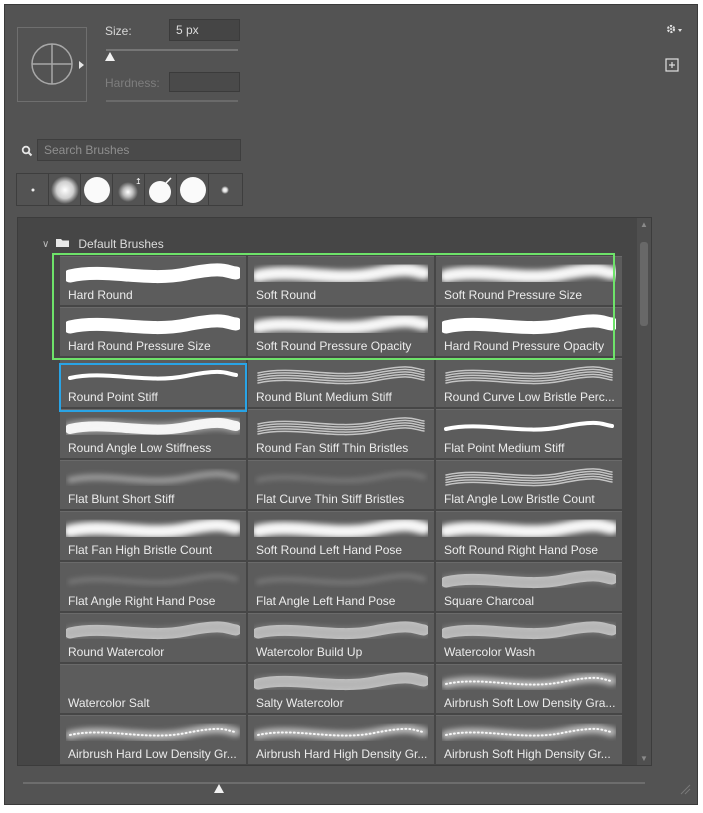 This screenshot has width=703, height=813. I want to click on brush-preset-item: Round Watercolor, so click(153, 637).